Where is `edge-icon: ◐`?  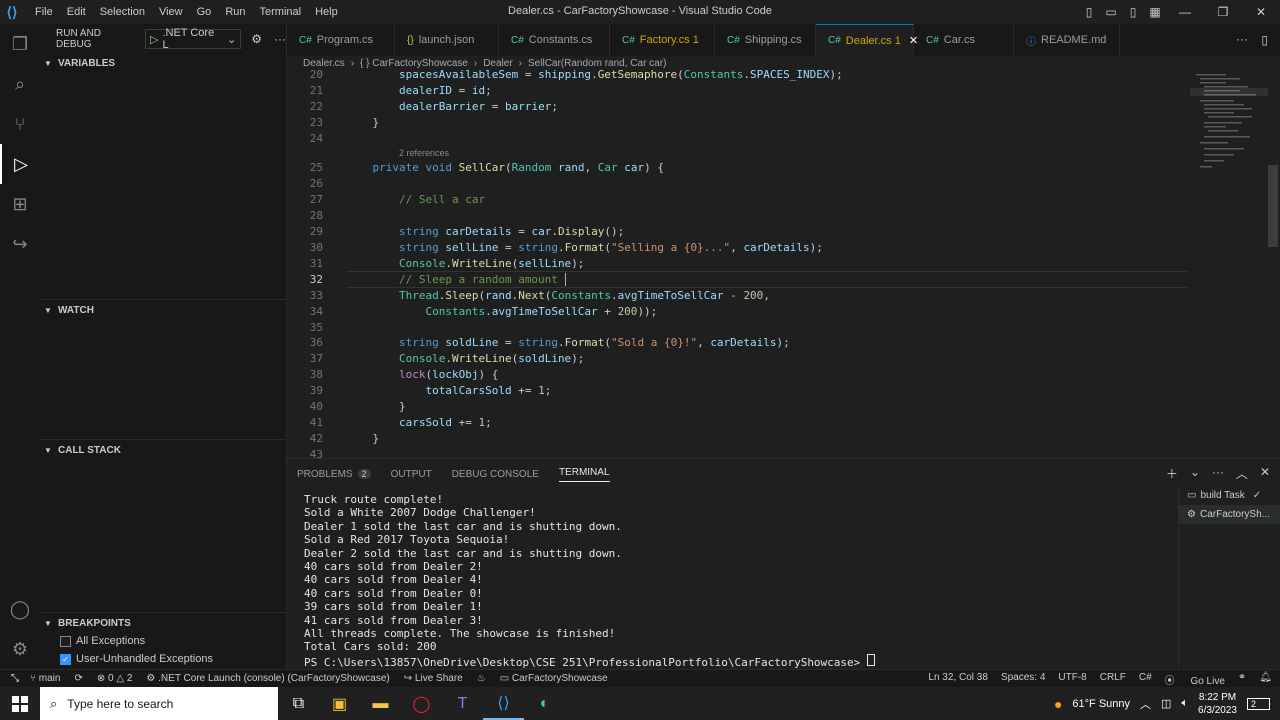 edge-icon: ◐ is located at coordinates (544, 703).